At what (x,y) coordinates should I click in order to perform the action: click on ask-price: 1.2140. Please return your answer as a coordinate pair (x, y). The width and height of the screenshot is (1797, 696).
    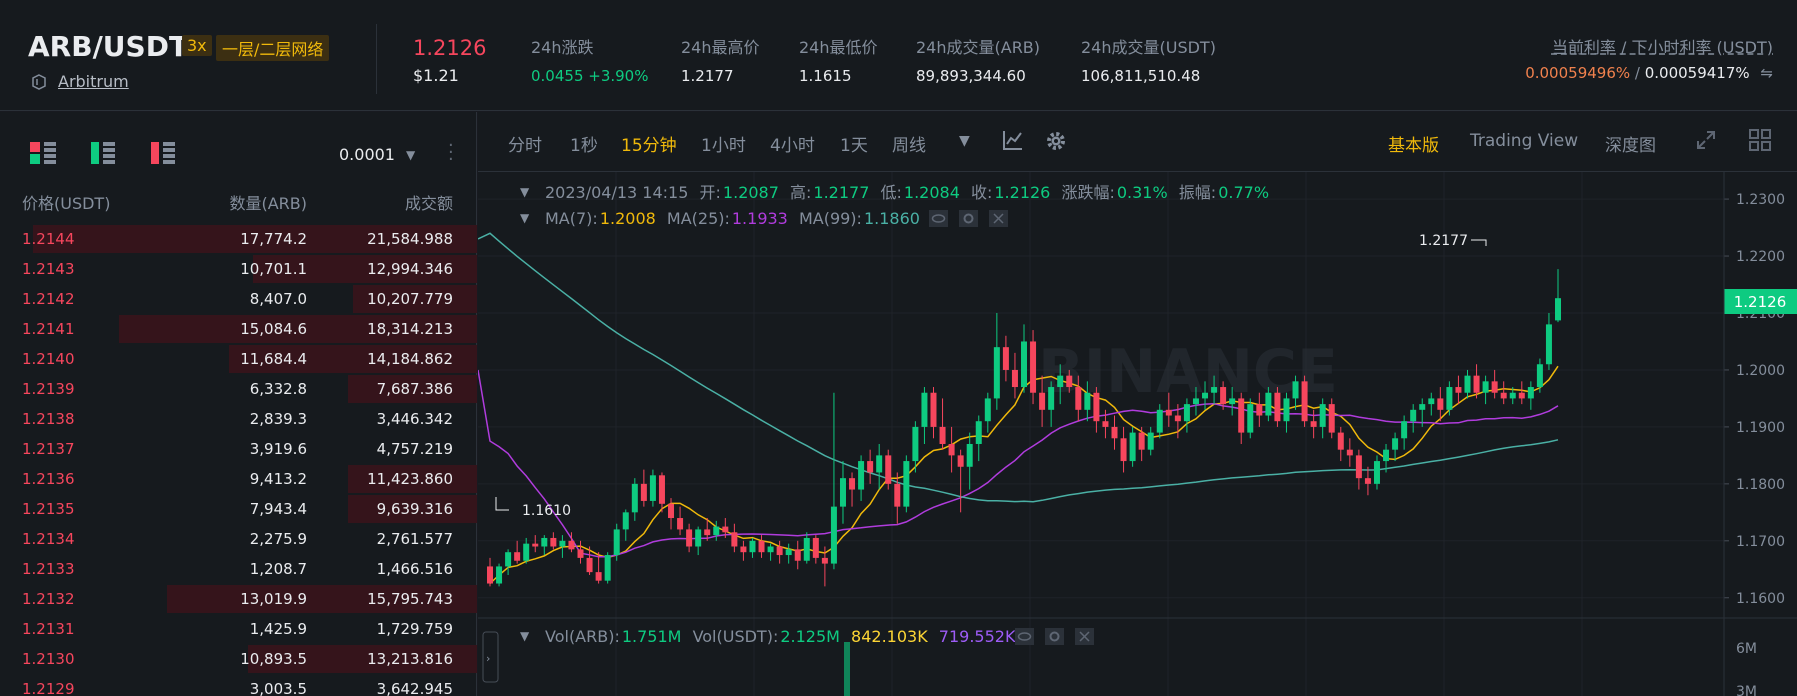
    Looking at the image, I should click on (48, 359).